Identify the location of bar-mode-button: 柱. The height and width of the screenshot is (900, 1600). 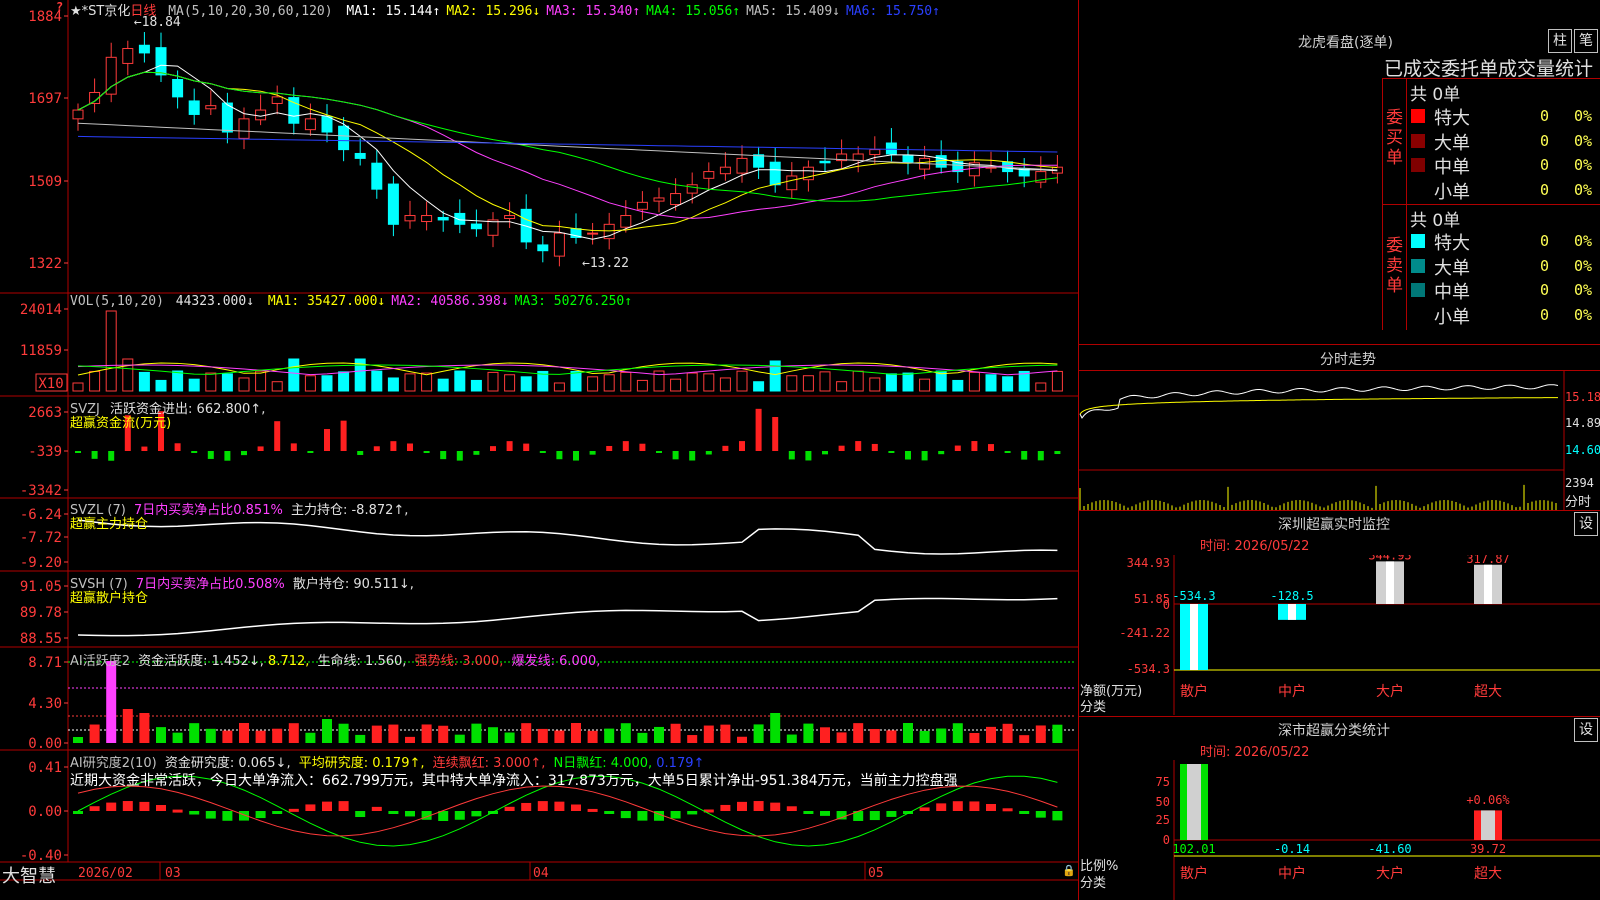
(1560, 41).